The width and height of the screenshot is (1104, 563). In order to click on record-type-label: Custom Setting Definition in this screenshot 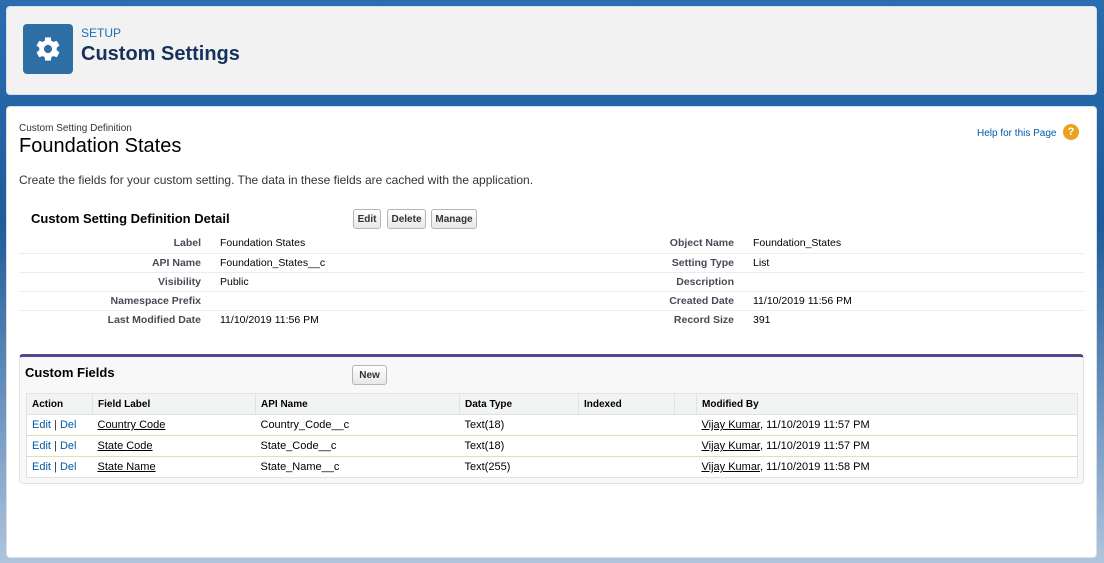, I will do `click(75, 128)`.